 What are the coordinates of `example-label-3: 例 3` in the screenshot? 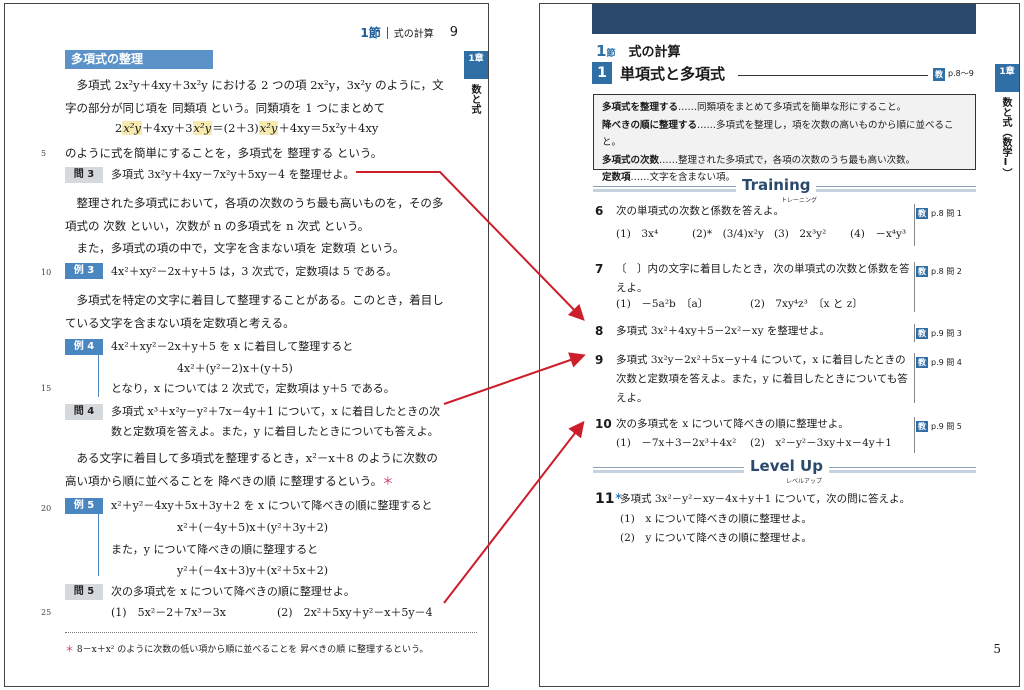 It's located at (84, 271).